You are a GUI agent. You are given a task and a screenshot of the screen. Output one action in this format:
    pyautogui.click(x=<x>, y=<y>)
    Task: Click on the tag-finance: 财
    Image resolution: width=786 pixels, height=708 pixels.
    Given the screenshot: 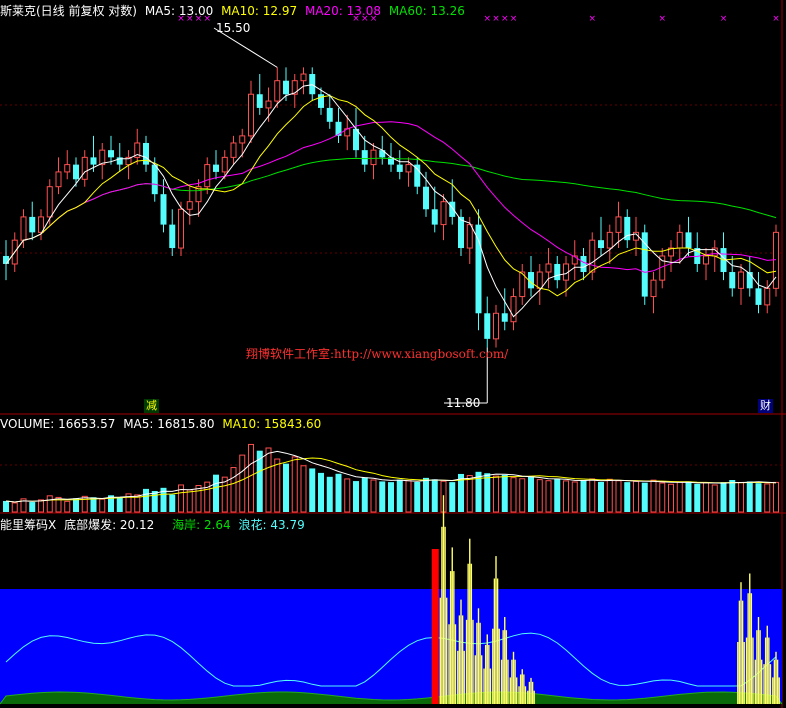 What is the action you would take?
    pyautogui.click(x=765, y=406)
    